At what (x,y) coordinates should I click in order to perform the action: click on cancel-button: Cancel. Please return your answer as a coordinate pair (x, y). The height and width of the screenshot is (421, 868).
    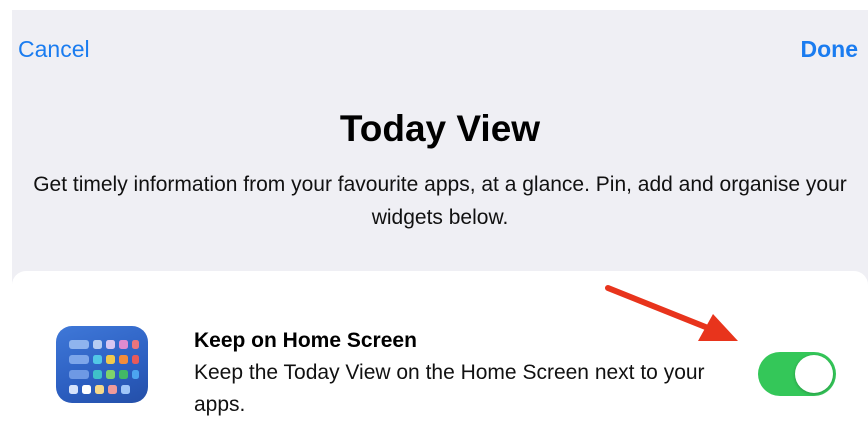
    Looking at the image, I should click on (54, 49).